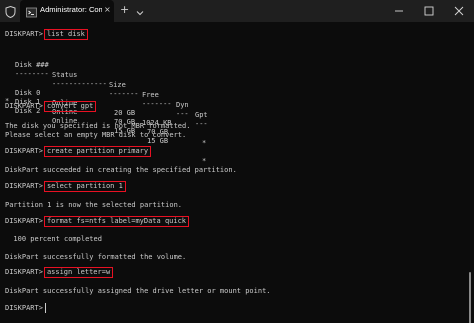  What do you see at coordinates (124, 10) in the screenshot?
I see `new-tab-icon: +` at bounding box center [124, 10].